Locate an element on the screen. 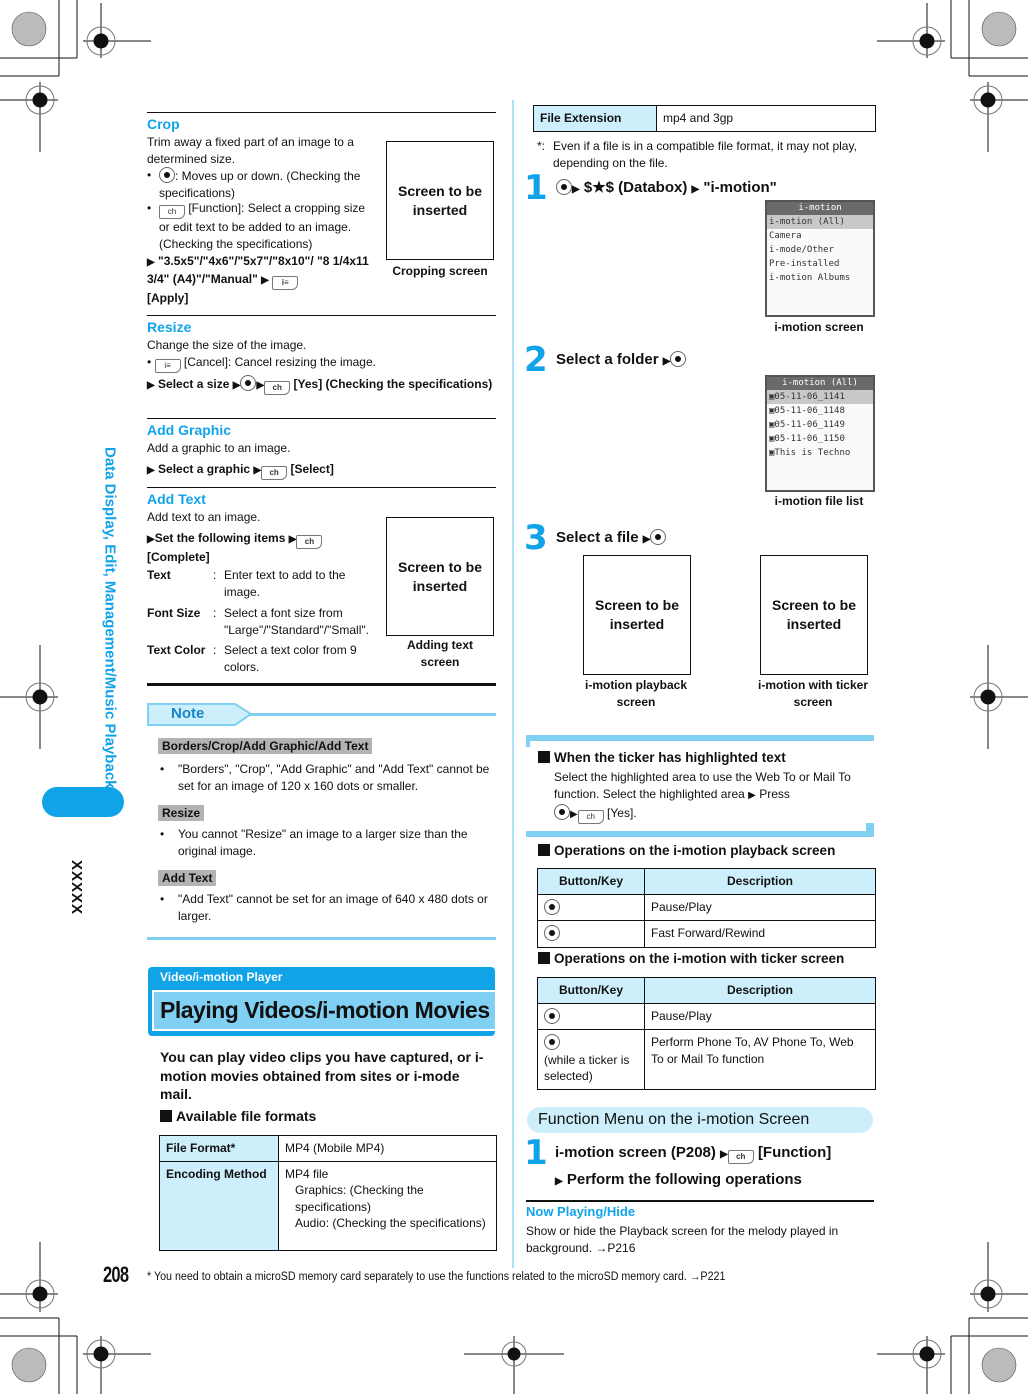 Image resolution: width=1028 pixels, height=1394 pixels. add-text-step: ▶Set the following items ▶ ch [Complete] is located at coordinates (262, 548).